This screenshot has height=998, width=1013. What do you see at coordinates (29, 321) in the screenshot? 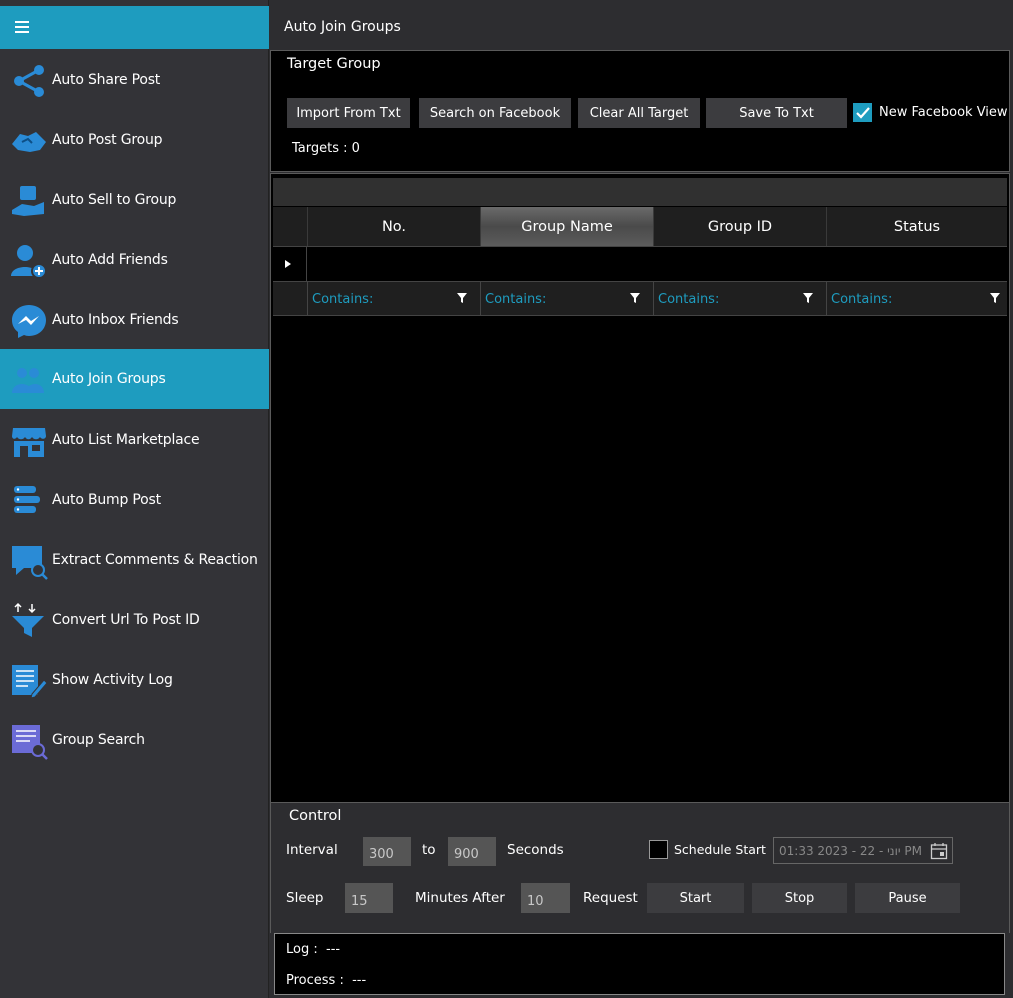
I see `messenger-icon` at bounding box center [29, 321].